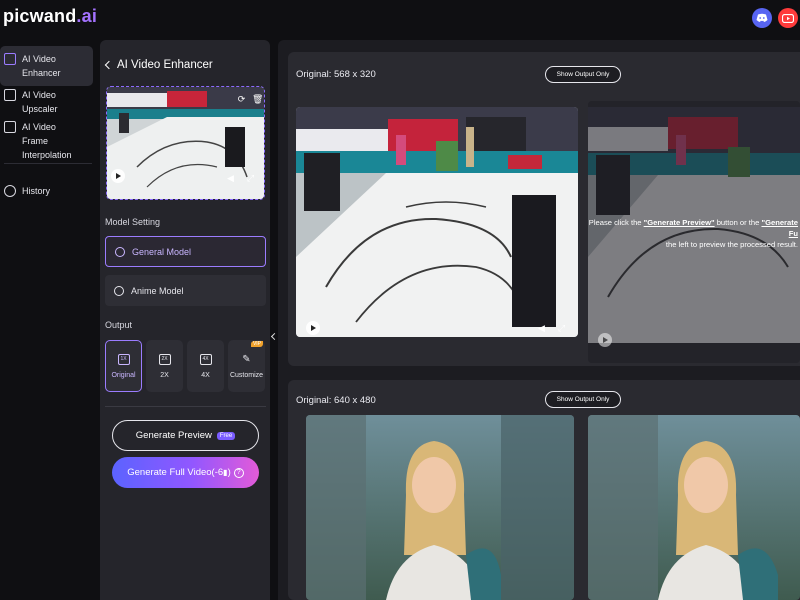 This screenshot has height=600, width=800. Describe the element at coordinates (246, 359) in the screenshot. I see `edit-icon: ✎` at that location.